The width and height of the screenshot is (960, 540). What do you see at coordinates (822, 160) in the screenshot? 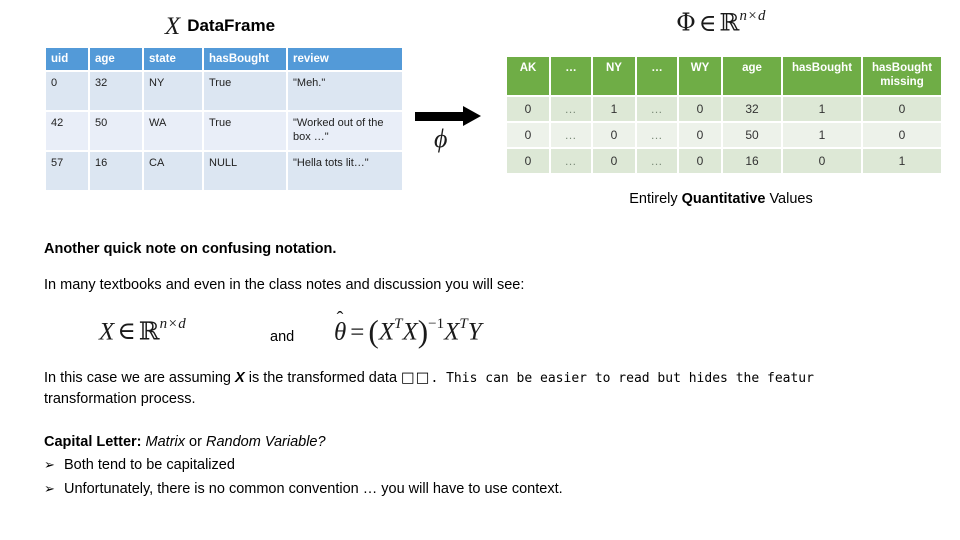
I see `cell-hasbought: 0` at bounding box center [822, 160].